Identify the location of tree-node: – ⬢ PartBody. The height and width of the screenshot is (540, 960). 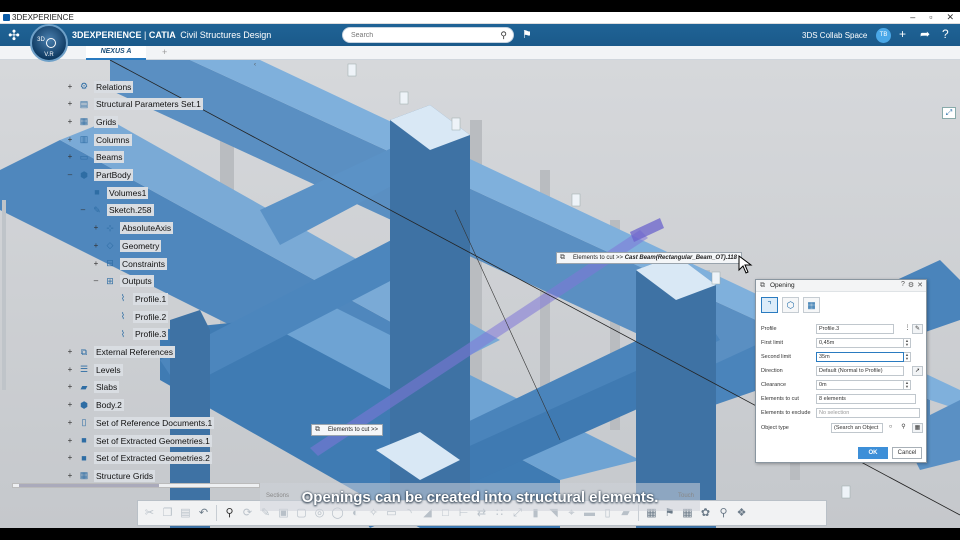
(99, 175).